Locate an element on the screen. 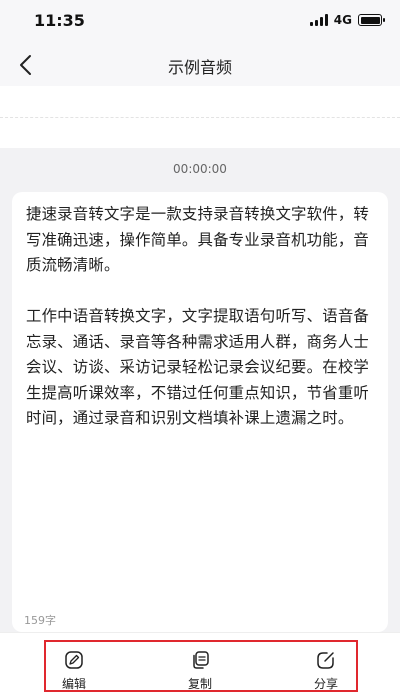 Image resolution: width=400 pixels, height=692 pixels. playback-timer: 00:00:00 is located at coordinates (200, 169).